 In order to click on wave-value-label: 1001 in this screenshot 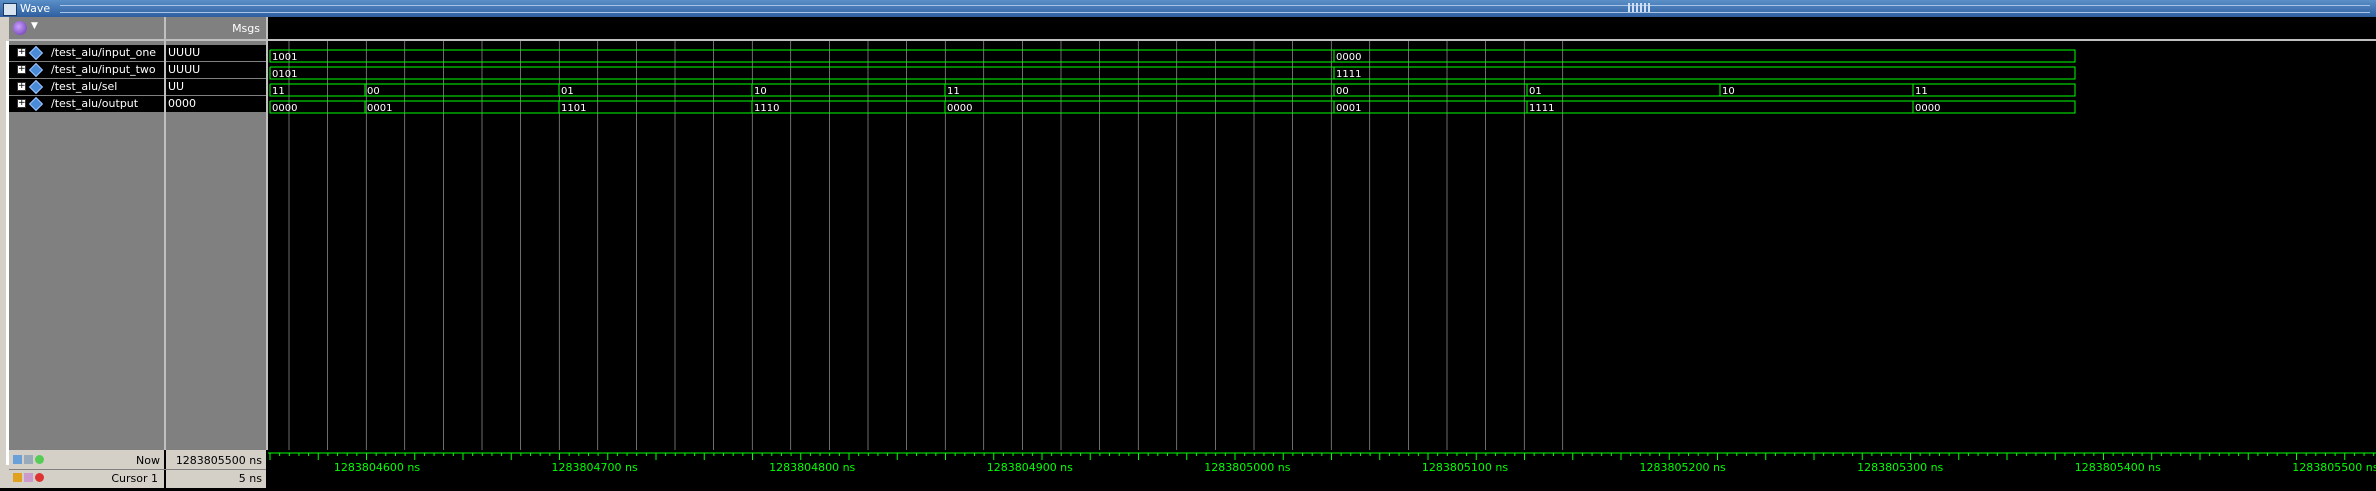, I will do `click(284, 57)`.